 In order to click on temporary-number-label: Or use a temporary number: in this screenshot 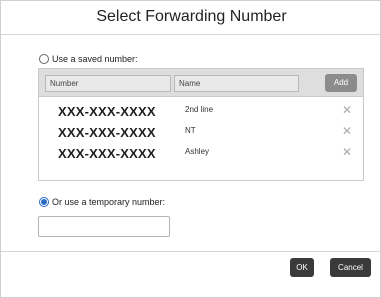, I will do `click(109, 202)`.